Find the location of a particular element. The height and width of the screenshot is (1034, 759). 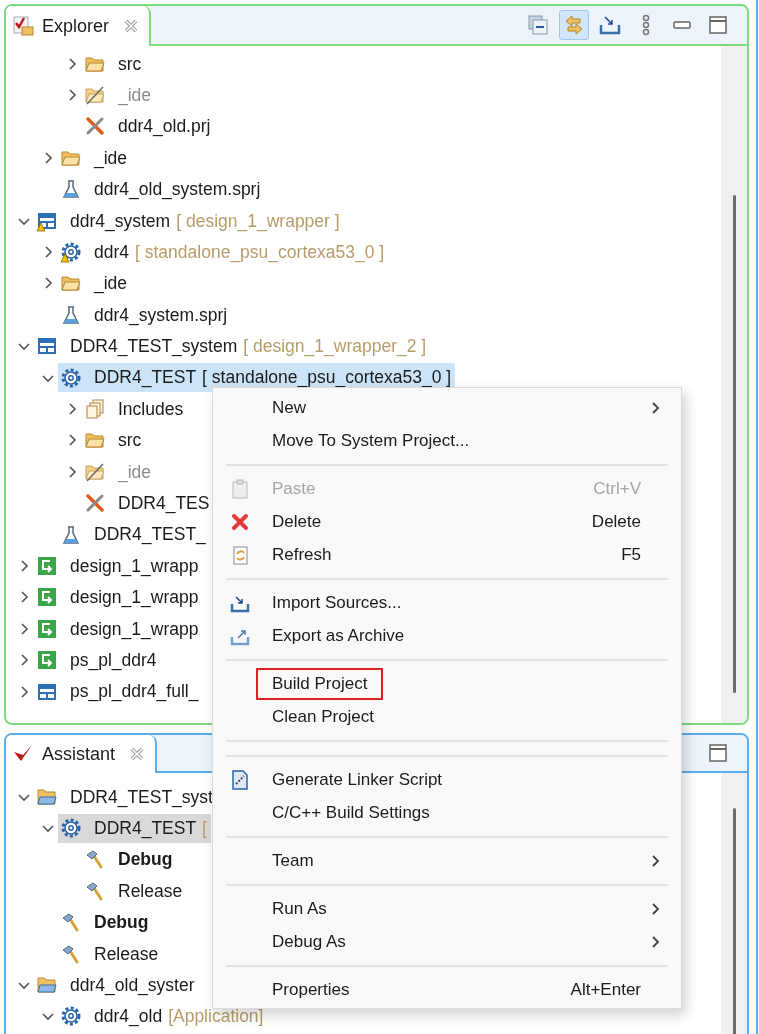

collapse-all-icon is located at coordinates (538, 25).